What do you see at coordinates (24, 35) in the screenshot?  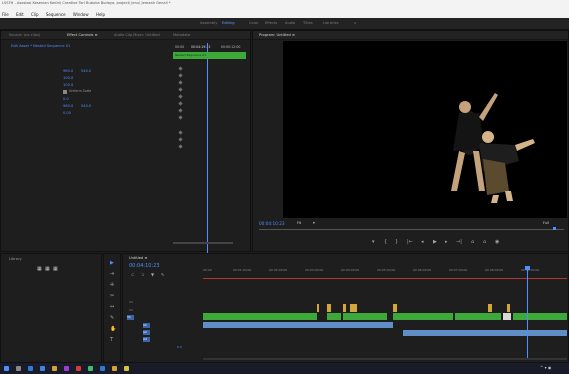 I see `tab-source: Source: (no clips)` at bounding box center [24, 35].